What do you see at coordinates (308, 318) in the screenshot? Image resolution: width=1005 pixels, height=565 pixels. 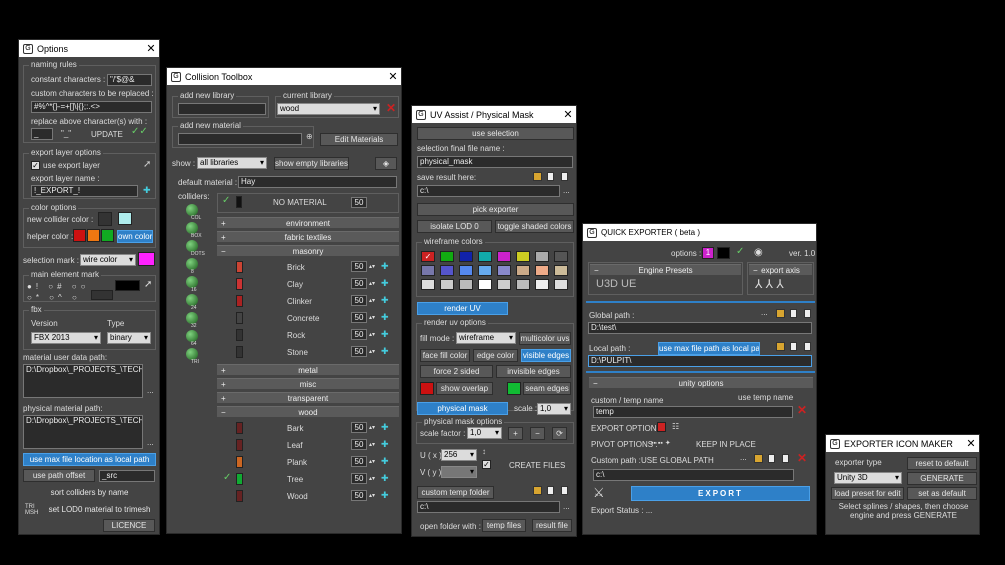 I see `material-row: Concrete 50 ▴▾ ✚` at bounding box center [308, 318].